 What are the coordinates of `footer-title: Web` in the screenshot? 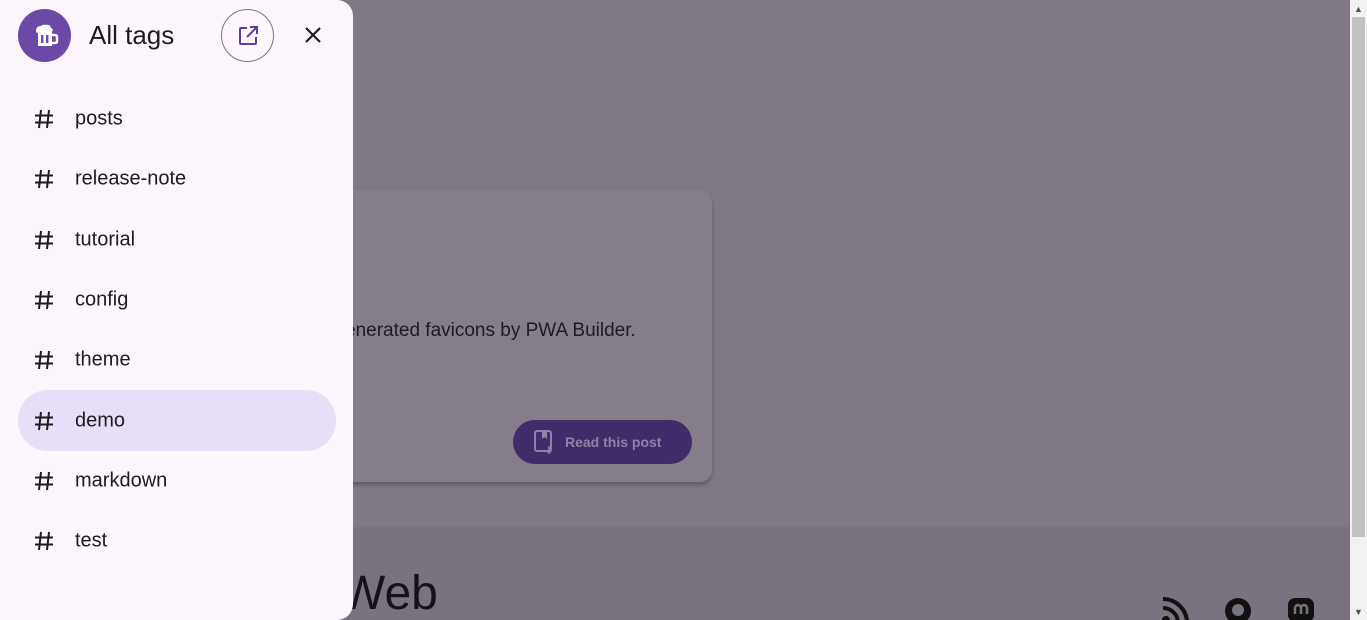 It's located at (389, 593).